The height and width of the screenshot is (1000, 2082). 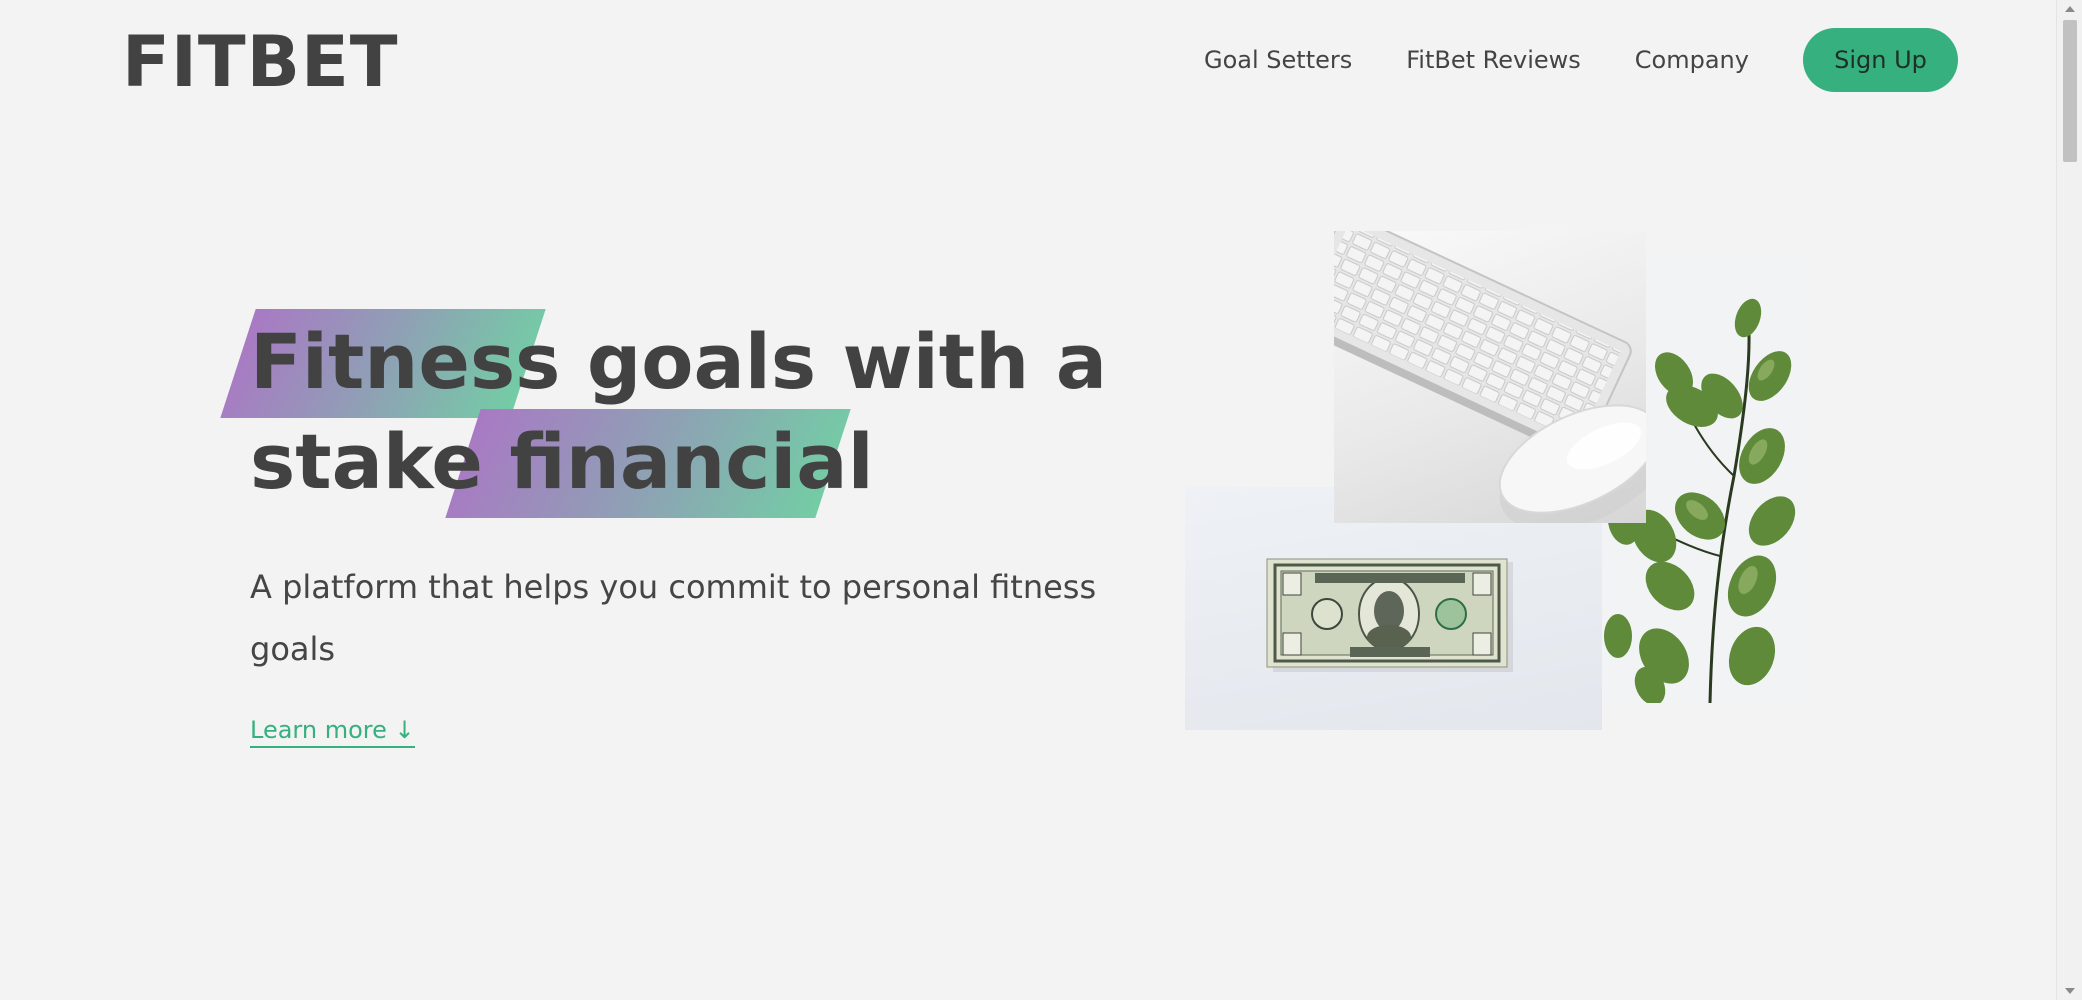 I want to click on keyboard-and-mouse-illustration, so click(x=1490, y=377).